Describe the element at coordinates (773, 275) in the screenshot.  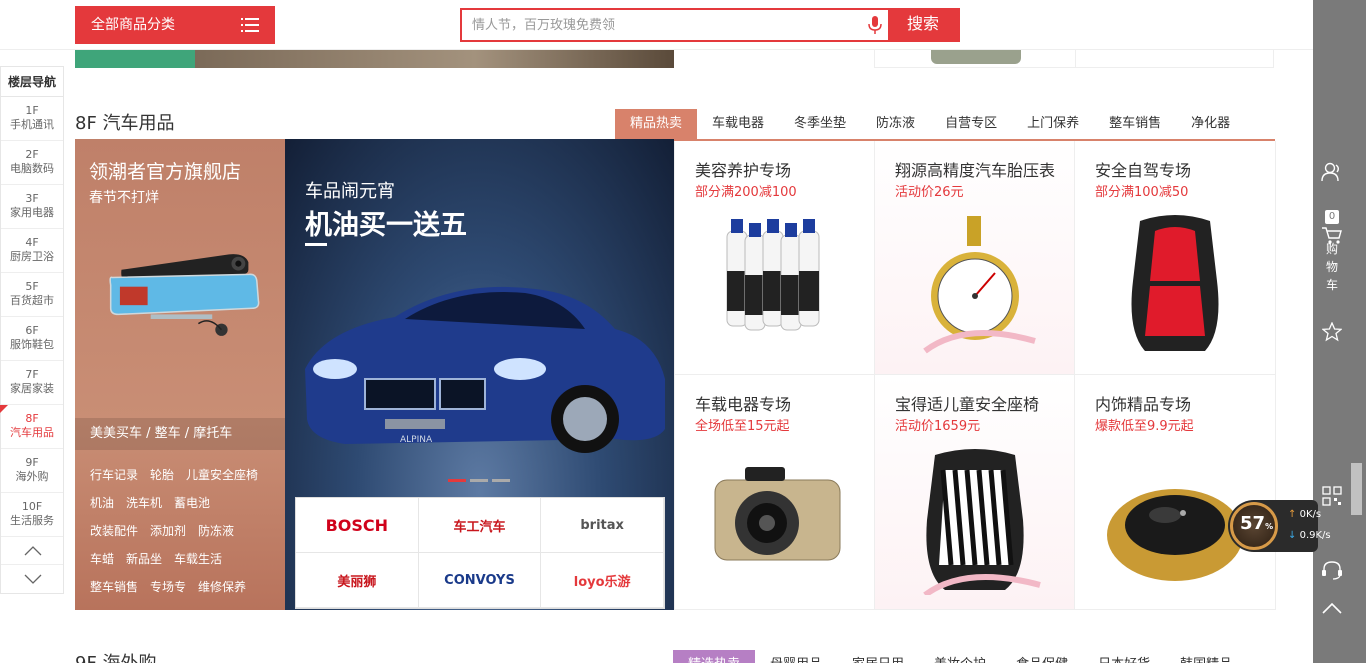
I see `oil-bottles-icon` at that location.